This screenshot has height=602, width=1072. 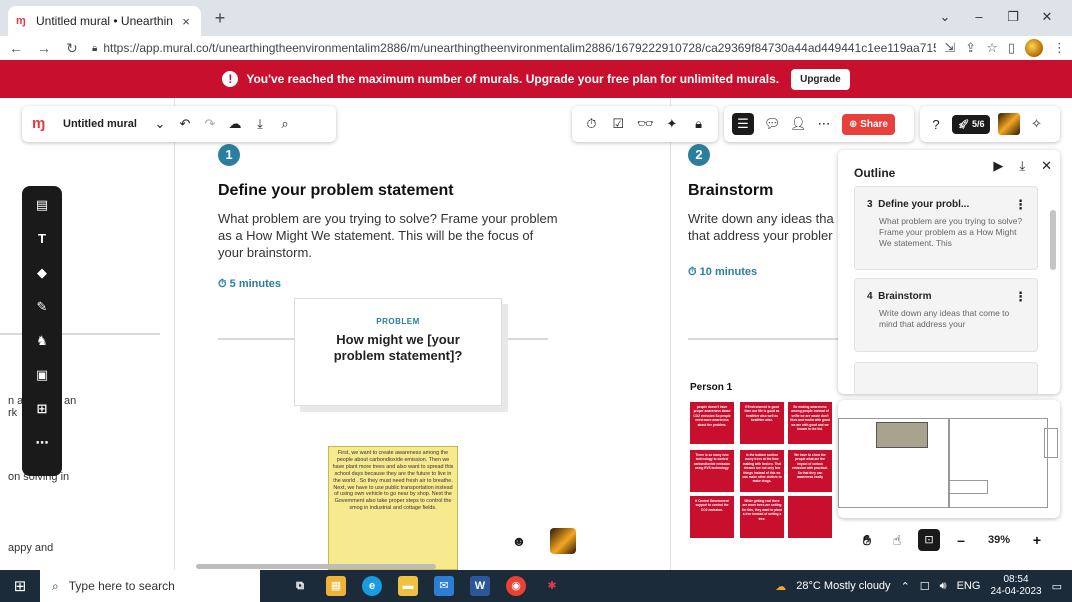 I want to click on profile-avatar, so click(x=1034, y=48).